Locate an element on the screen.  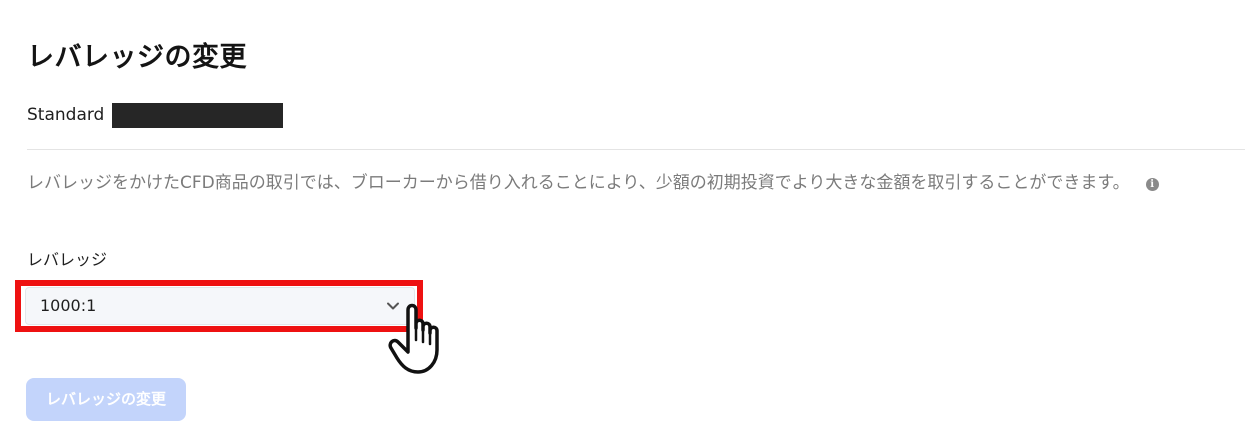
account-type: Standard is located at coordinates (66, 115).